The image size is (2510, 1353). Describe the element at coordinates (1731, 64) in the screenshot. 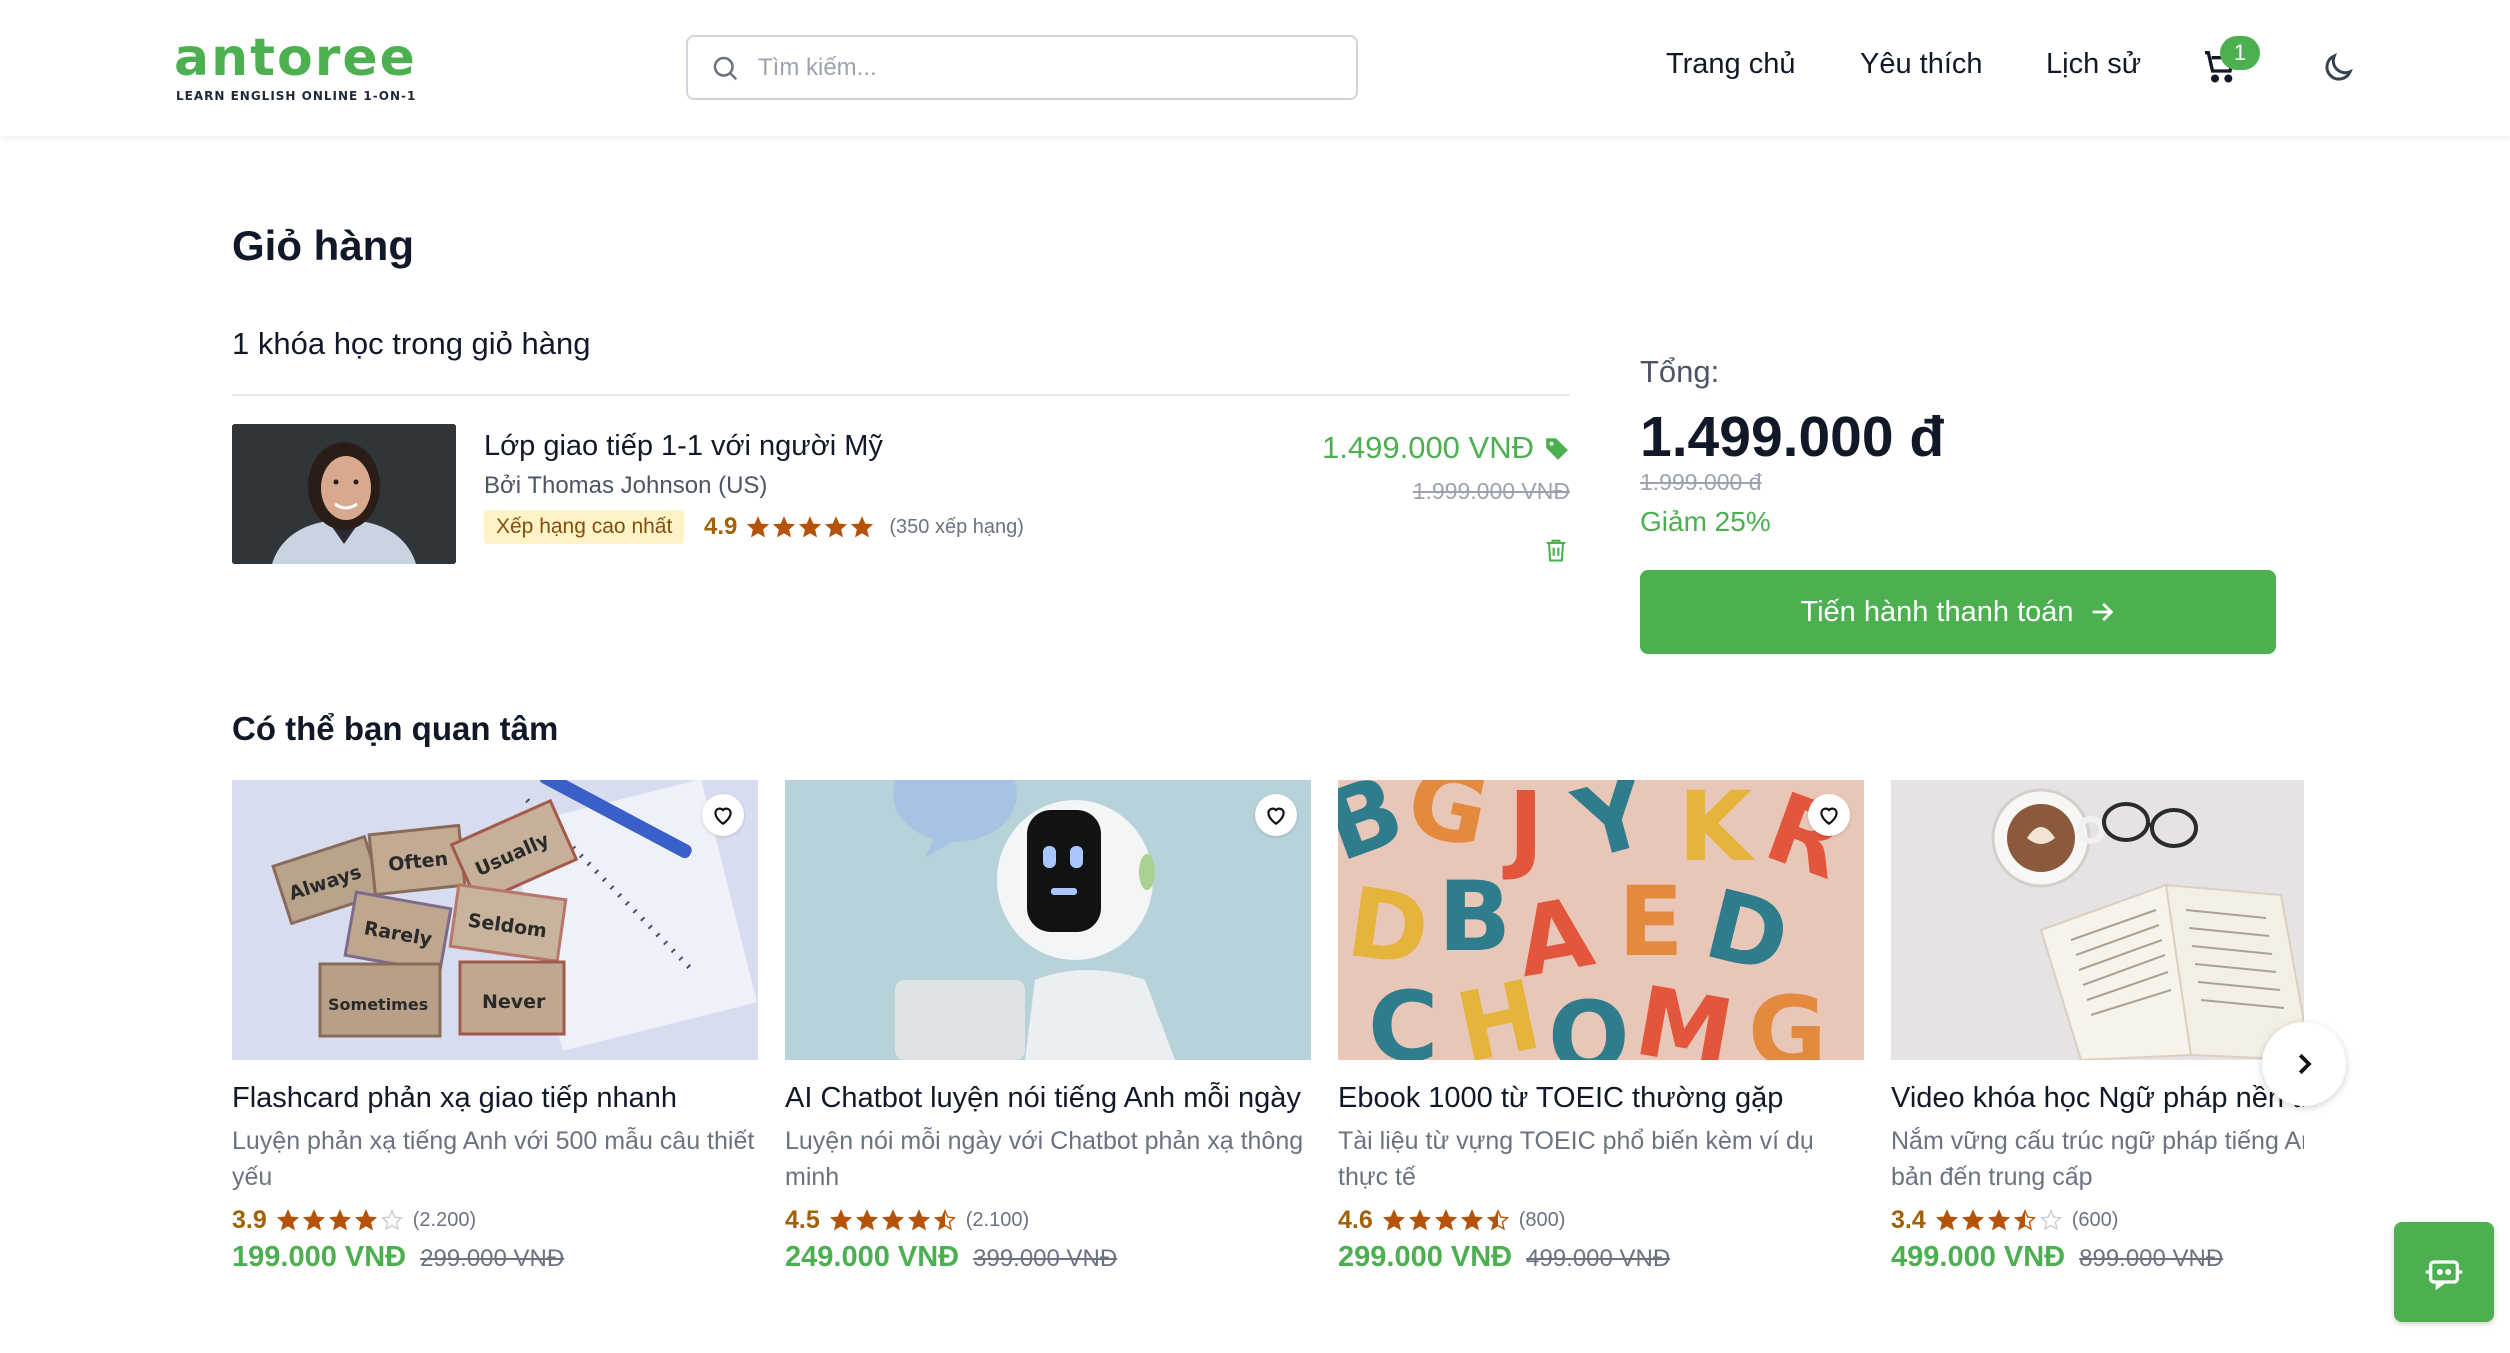

I see `nav-home: Trang chủ` at that location.